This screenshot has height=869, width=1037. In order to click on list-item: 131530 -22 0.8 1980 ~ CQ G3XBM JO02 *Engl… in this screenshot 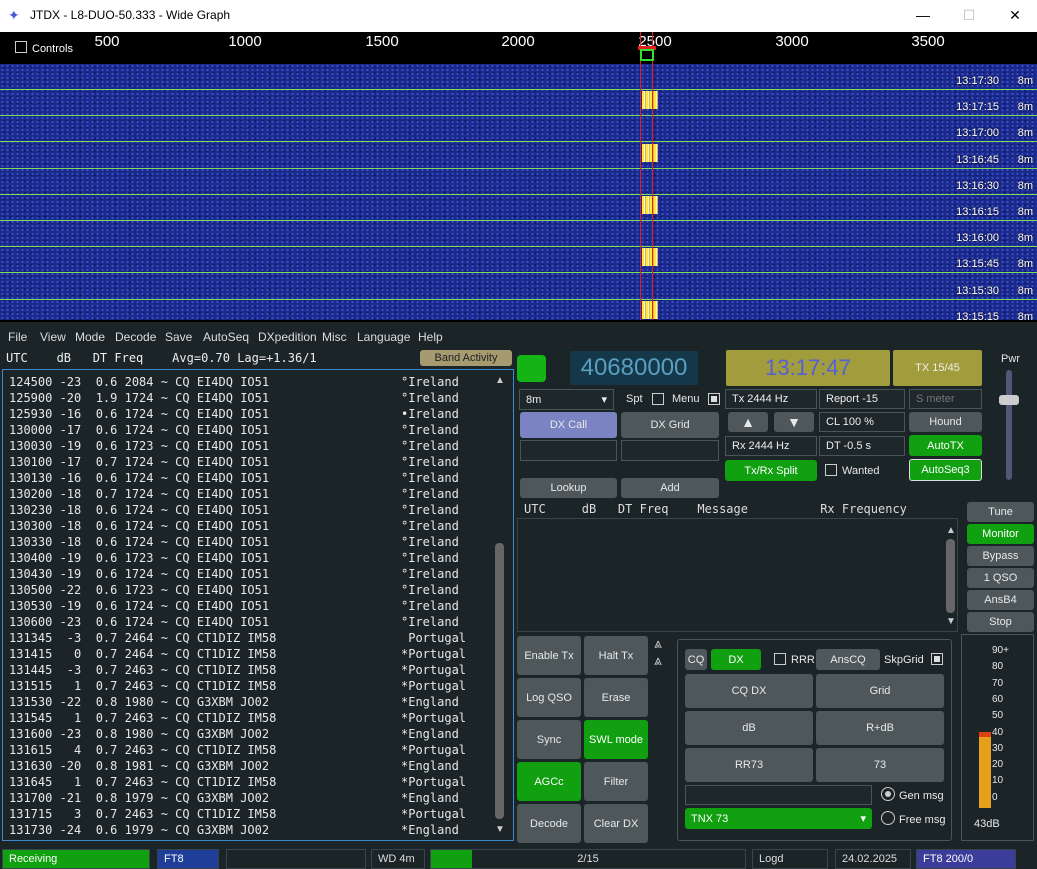, I will do `click(234, 702)`.